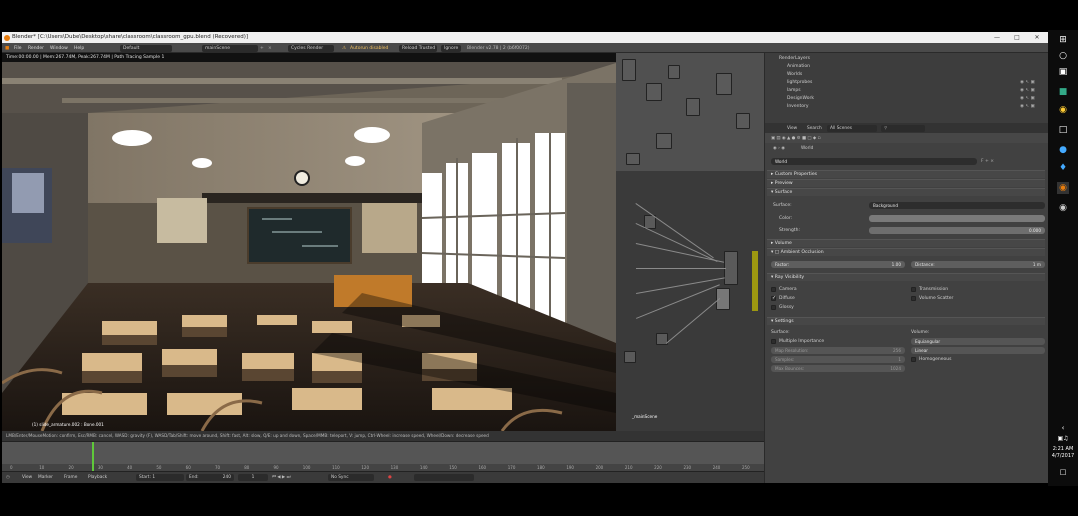 This screenshot has width=1078, height=516. What do you see at coordinates (987, 161) in the screenshot?
I see `datablock-buttons: F + ×` at bounding box center [987, 161].